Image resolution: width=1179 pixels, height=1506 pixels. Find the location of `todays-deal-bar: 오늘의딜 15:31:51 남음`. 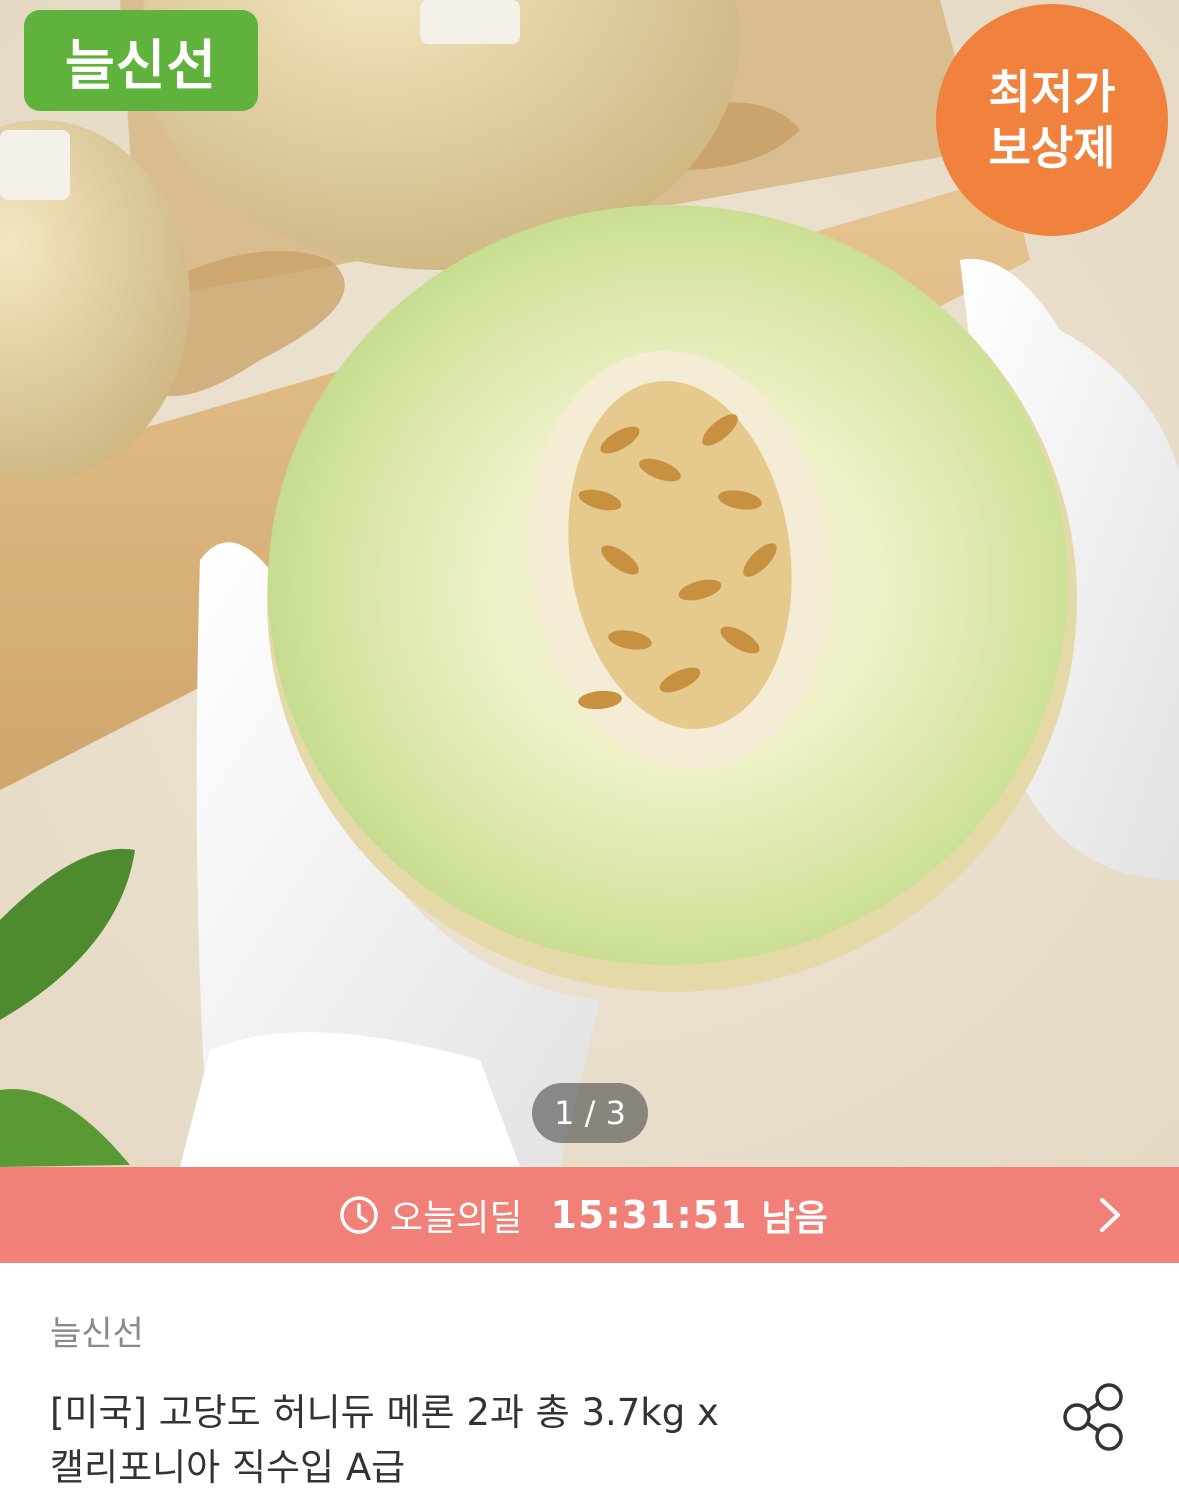

todays-deal-bar: 오늘의딜 15:31:51 남음 is located at coordinates (589, 1215).